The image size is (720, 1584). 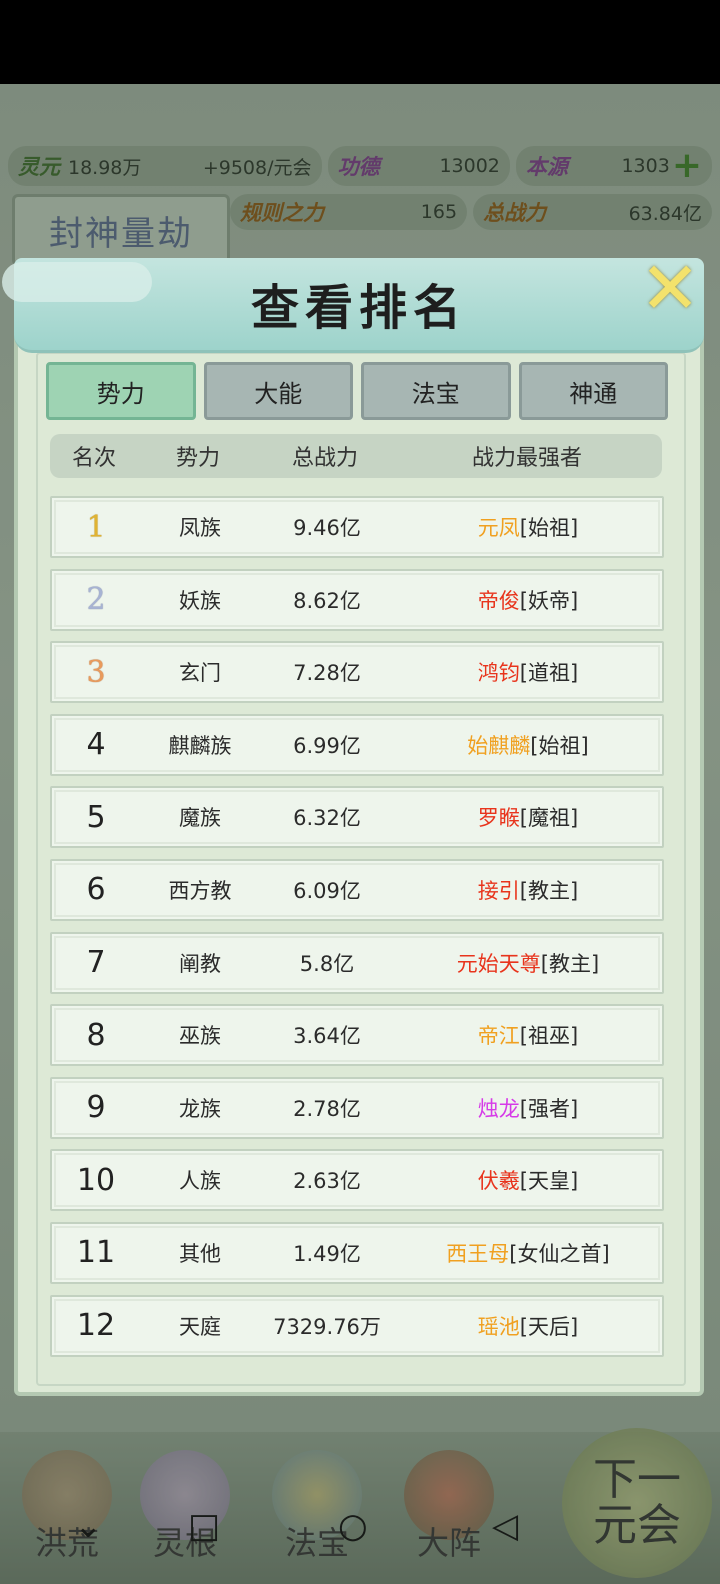 I want to click on faction-name: 西方教, so click(x=200, y=890).